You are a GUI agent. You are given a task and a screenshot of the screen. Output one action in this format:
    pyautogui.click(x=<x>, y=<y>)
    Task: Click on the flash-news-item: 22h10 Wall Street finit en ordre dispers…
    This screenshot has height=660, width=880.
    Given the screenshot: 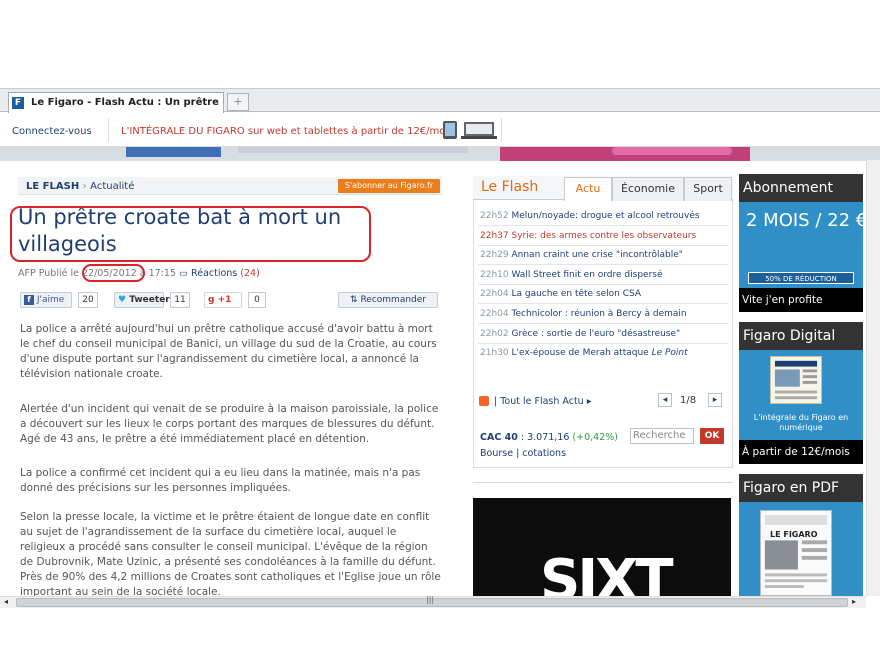 What is the action you would take?
    pyautogui.click(x=603, y=275)
    